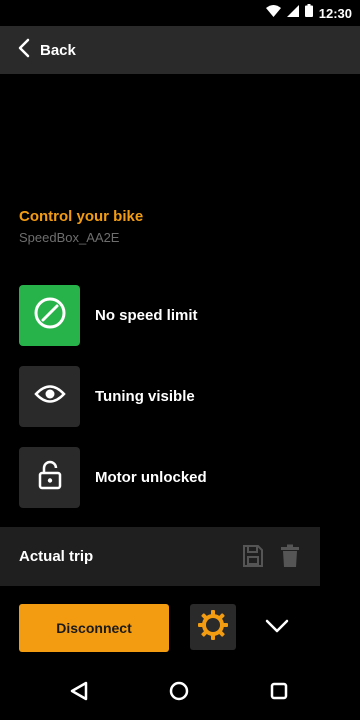  Describe the element at coordinates (151, 477) in the screenshot. I see `motor-label: Motor unlocked` at that location.